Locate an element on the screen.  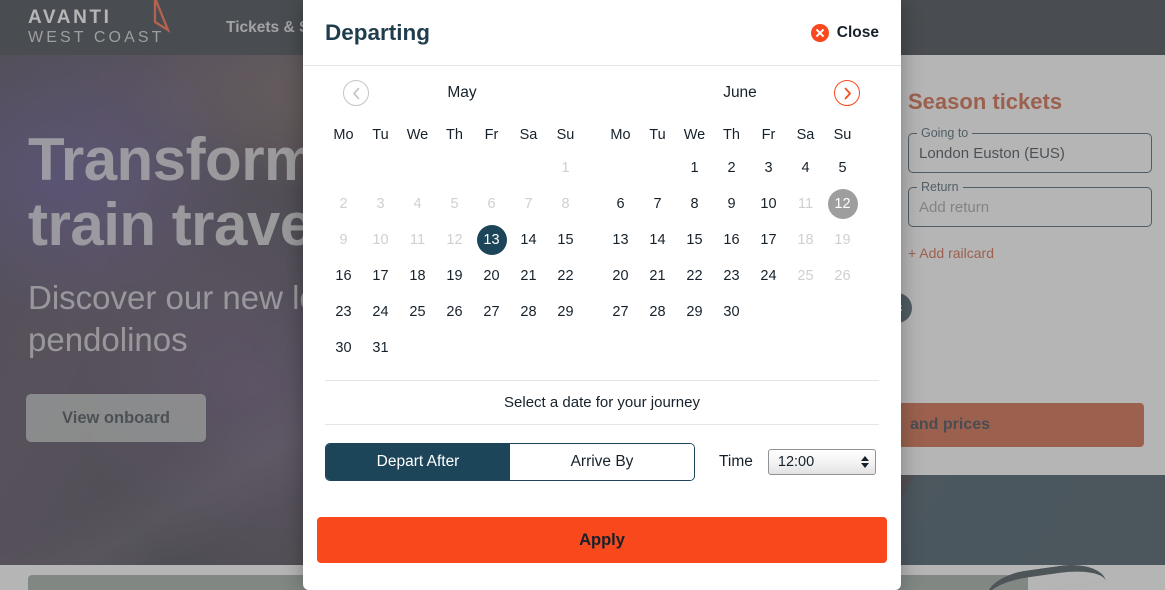
tab-depart-after: Depart After is located at coordinates (418, 462).